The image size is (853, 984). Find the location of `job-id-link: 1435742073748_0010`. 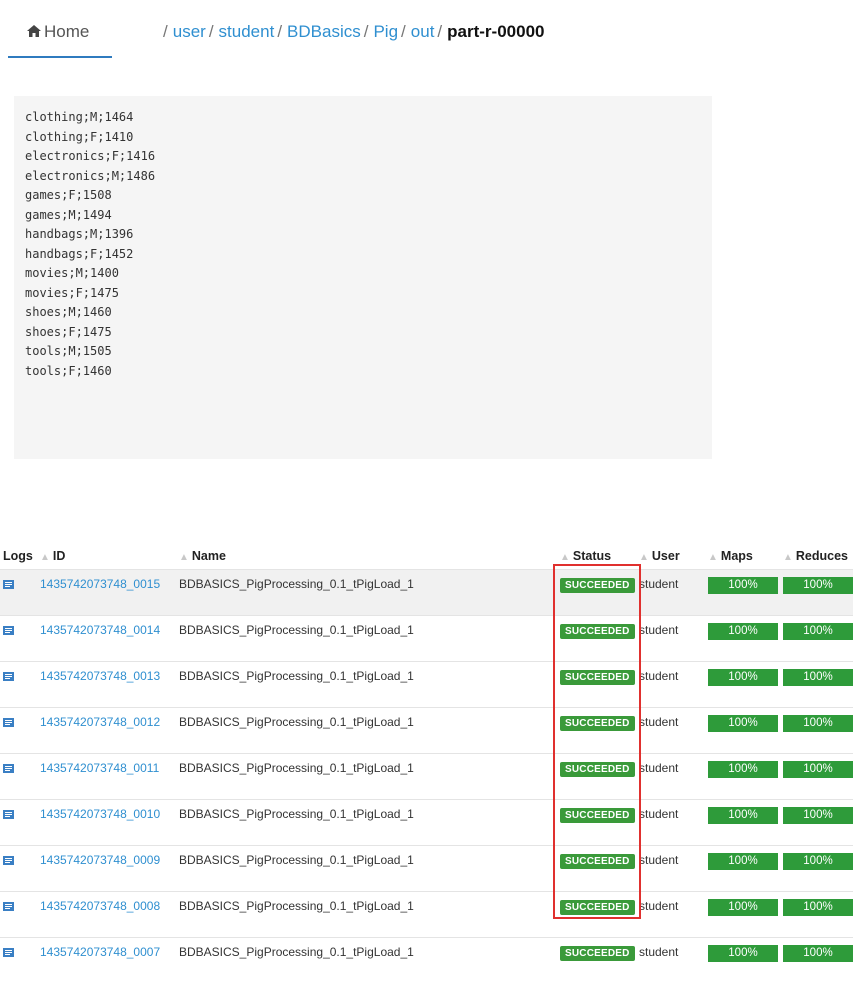

job-id-link: 1435742073748_0010 is located at coordinates (100, 814).